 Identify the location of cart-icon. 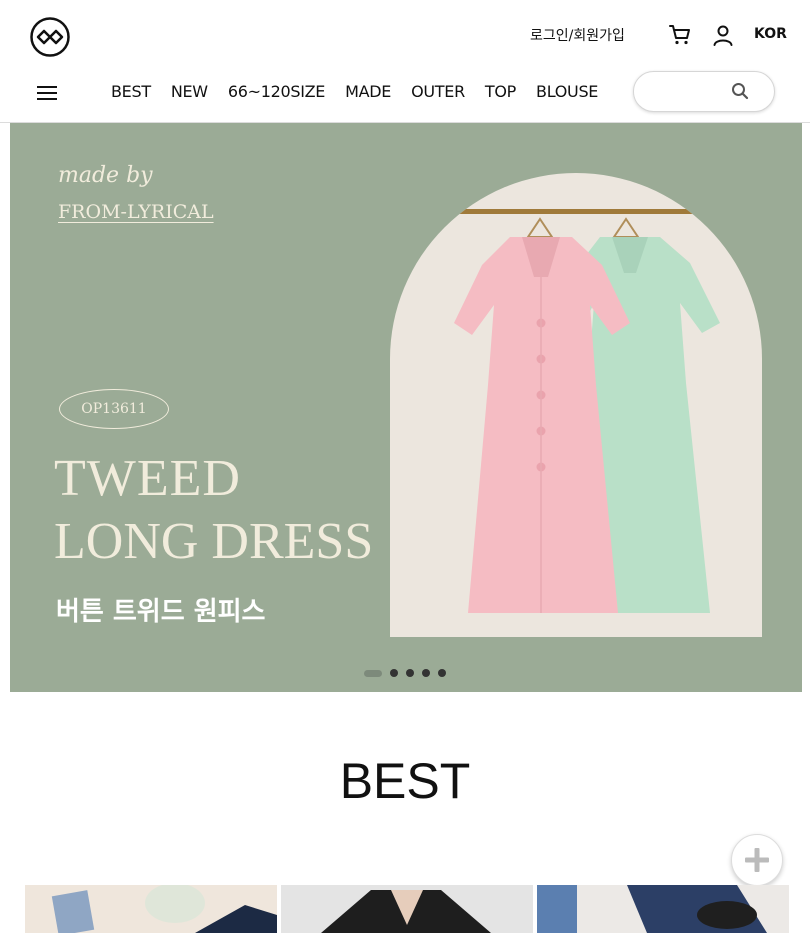
(680, 35).